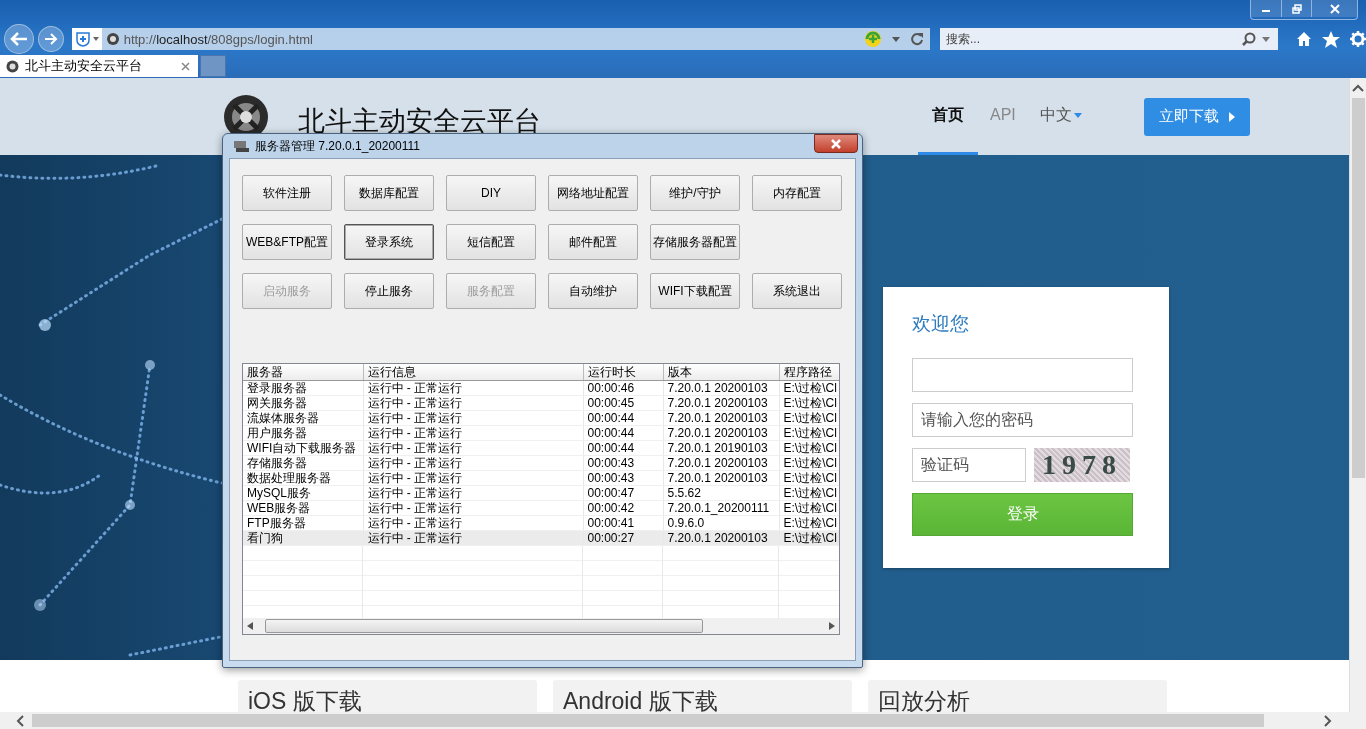  What do you see at coordinates (99, 66) in the screenshot?
I see `browser-tab: 北斗主动安全云平台` at bounding box center [99, 66].